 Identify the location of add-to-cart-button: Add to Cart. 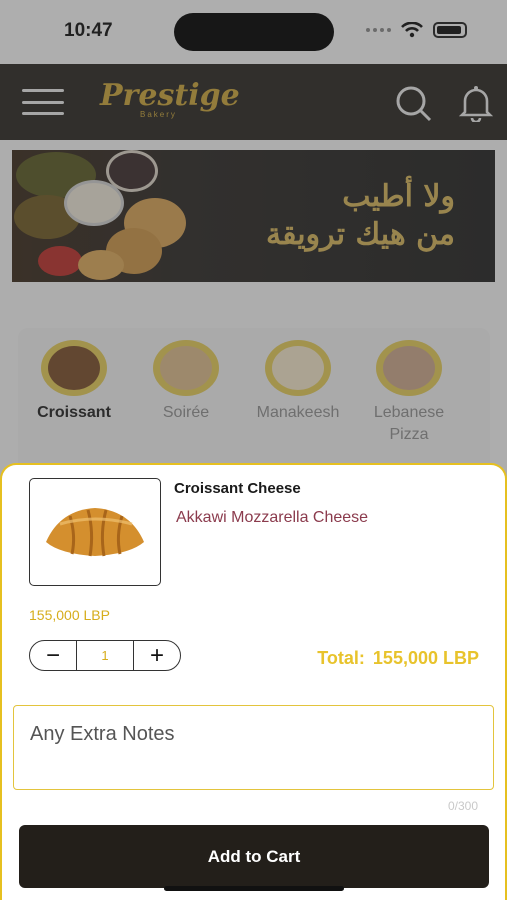
(254, 856).